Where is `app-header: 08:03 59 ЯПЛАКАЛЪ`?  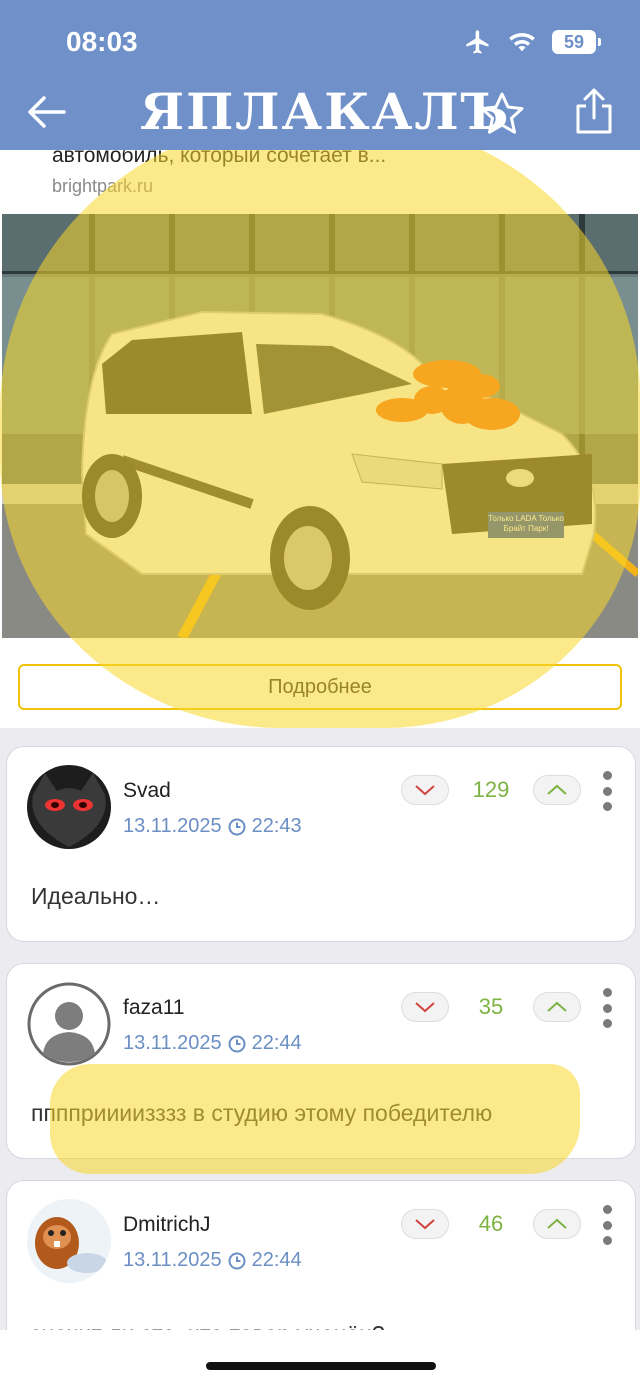 app-header: 08:03 59 ЯПЛАКАЛЪ is located at coordinates (320, 75).